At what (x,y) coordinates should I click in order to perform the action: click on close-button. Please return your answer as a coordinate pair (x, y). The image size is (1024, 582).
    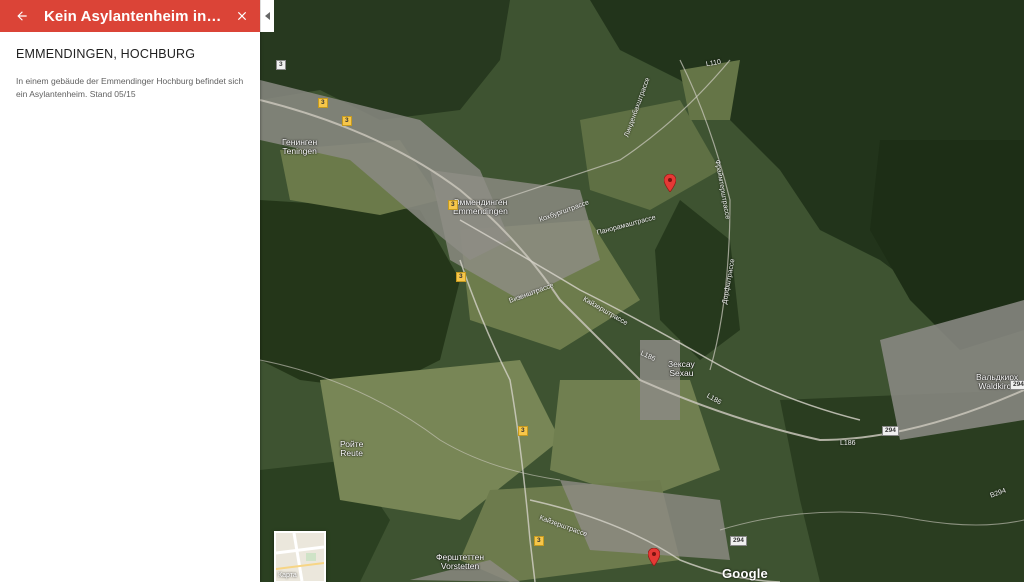
    Looking at the image, I should click on (242, 16).